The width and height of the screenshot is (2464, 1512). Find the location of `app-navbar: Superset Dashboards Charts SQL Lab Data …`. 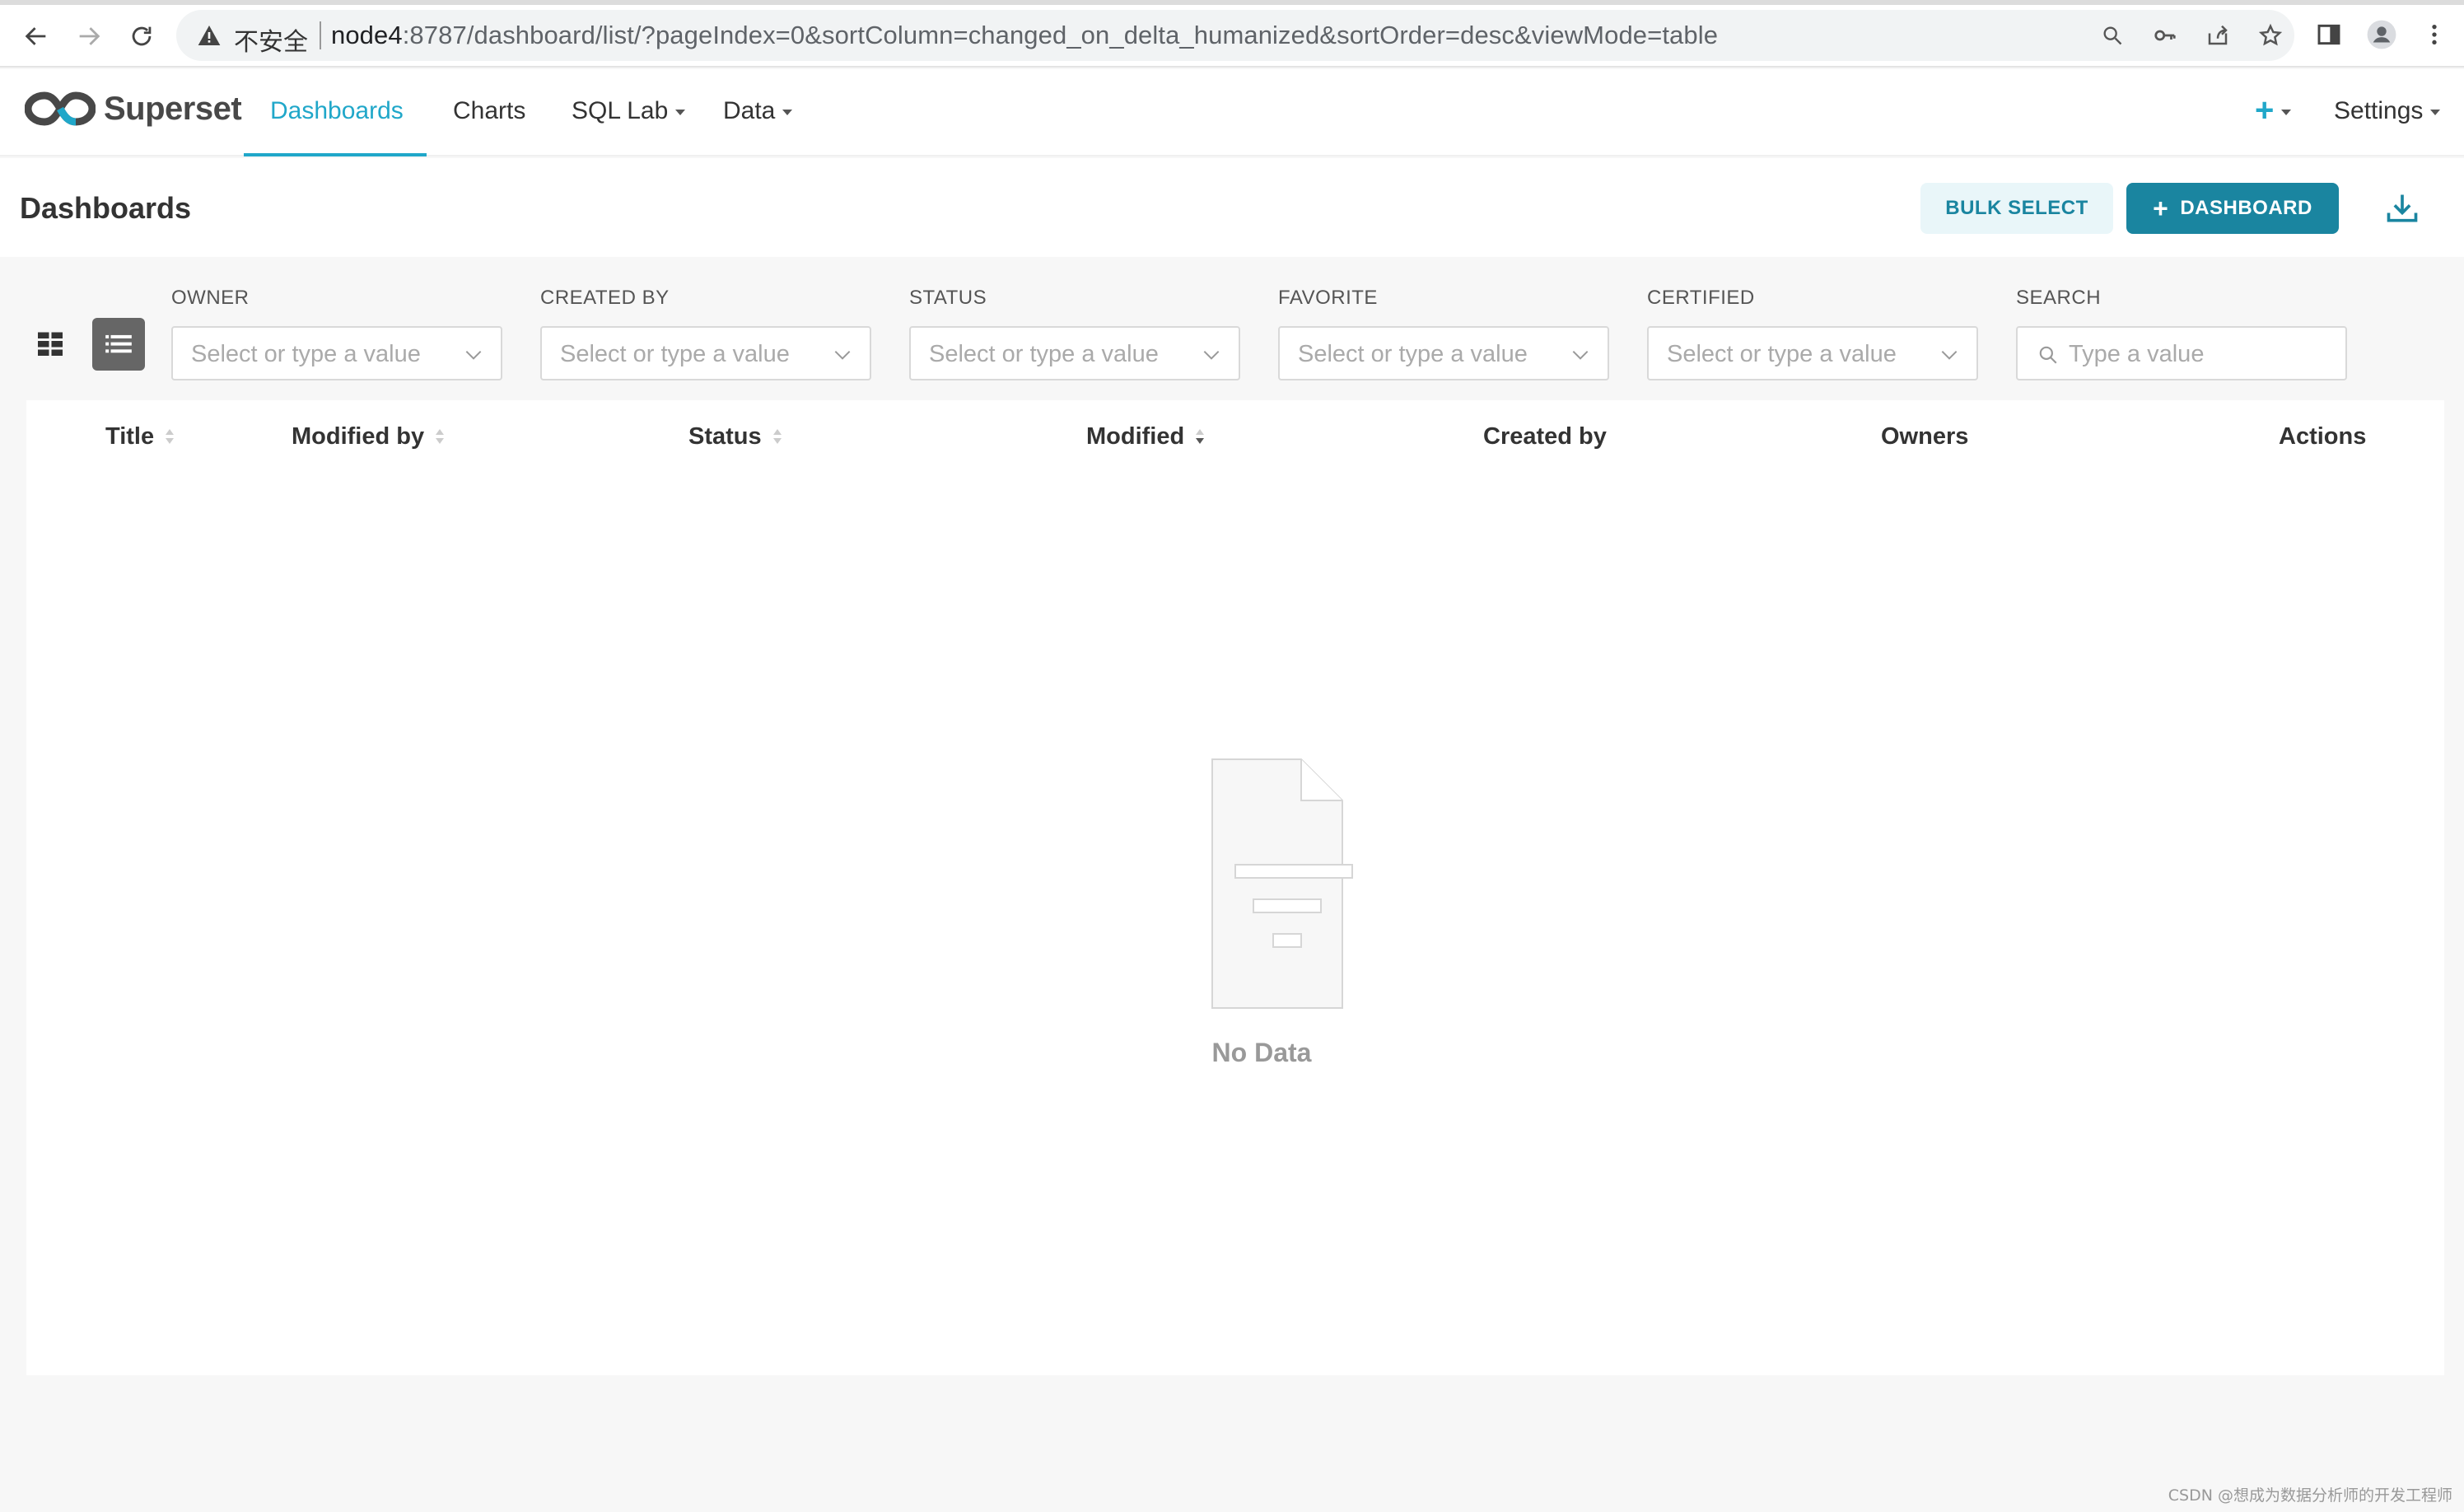

app-navbar: Superset Dashboards Charts SQL Lab Data … is located at coordinates (1232, 112).